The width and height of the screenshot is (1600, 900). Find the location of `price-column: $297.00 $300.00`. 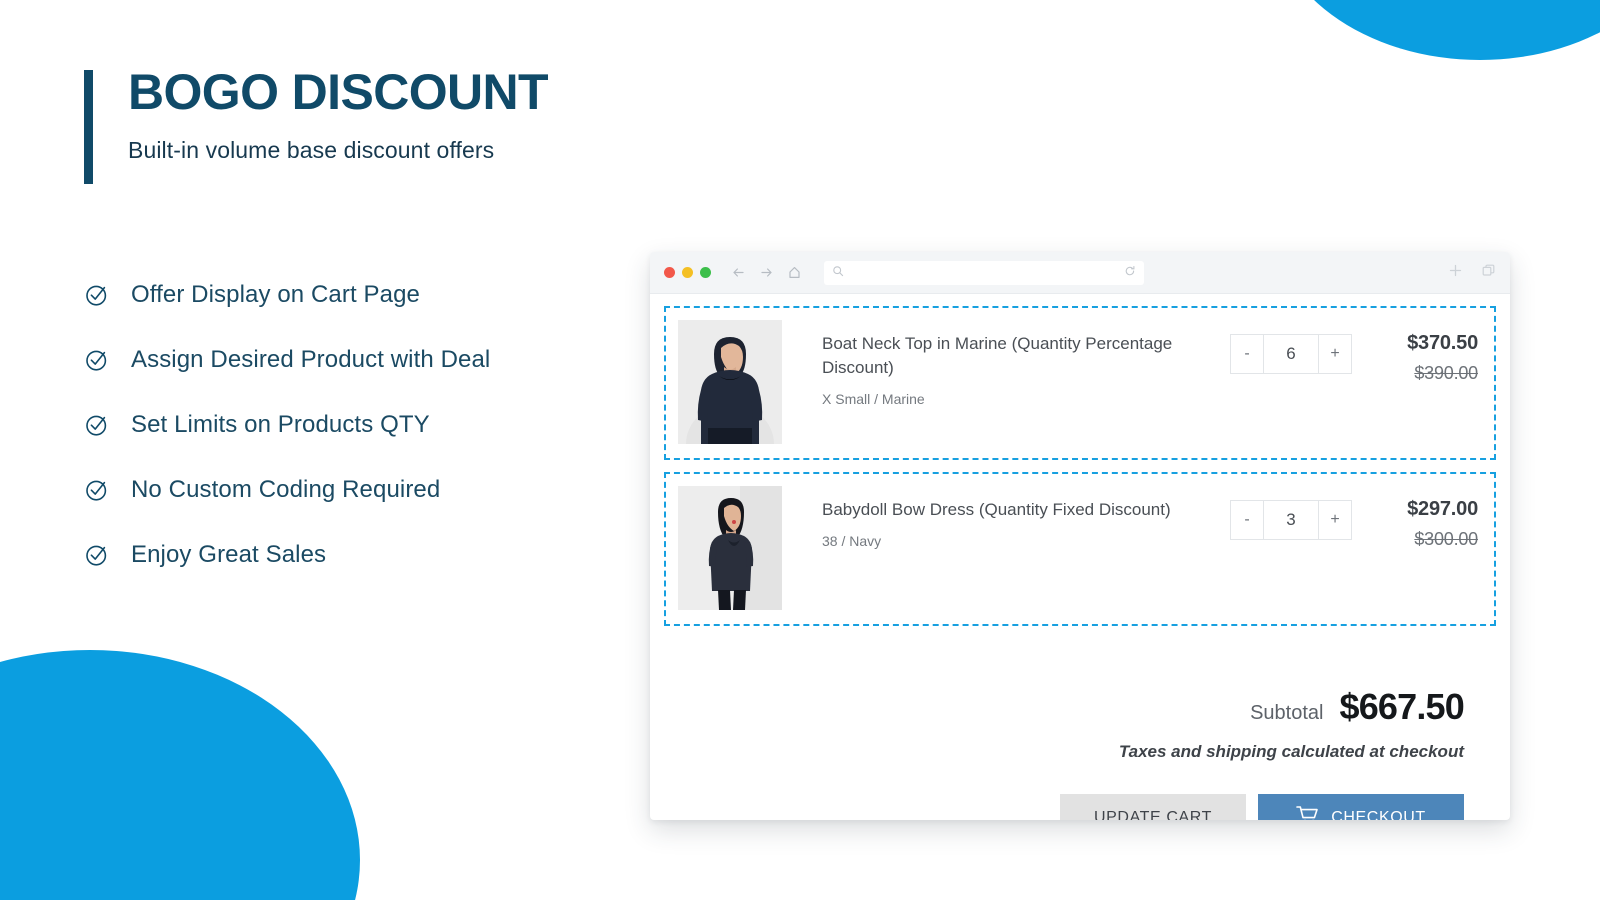

price-column: $297.00 $300.00 is located at coordinates (1417, 518).